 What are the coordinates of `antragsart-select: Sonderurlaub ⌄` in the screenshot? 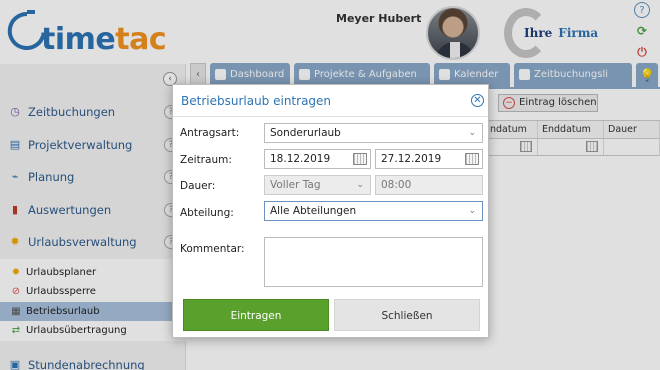 It's located at (373, 133).